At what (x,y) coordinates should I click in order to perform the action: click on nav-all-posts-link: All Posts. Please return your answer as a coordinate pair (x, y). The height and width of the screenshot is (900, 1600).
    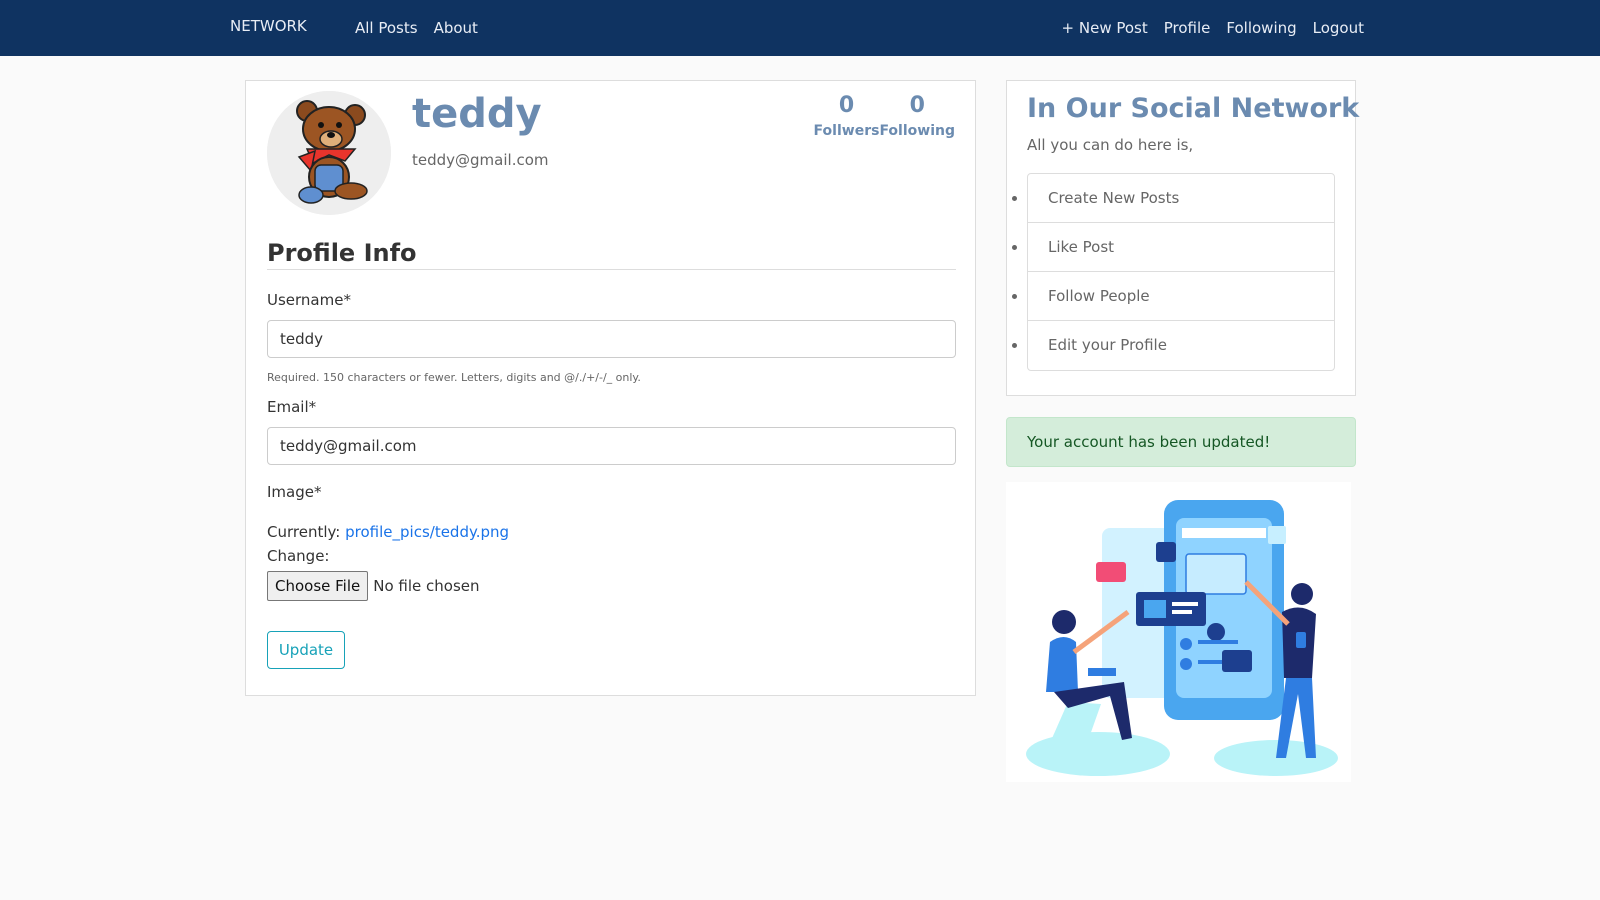
    Looking at the image, I should click on (386, 28).